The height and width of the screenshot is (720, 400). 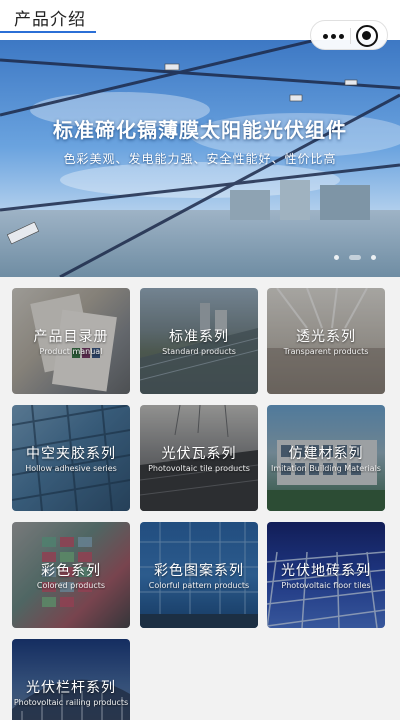 I want to click on page-title: 产品介绍, so click(x=50, y=20).